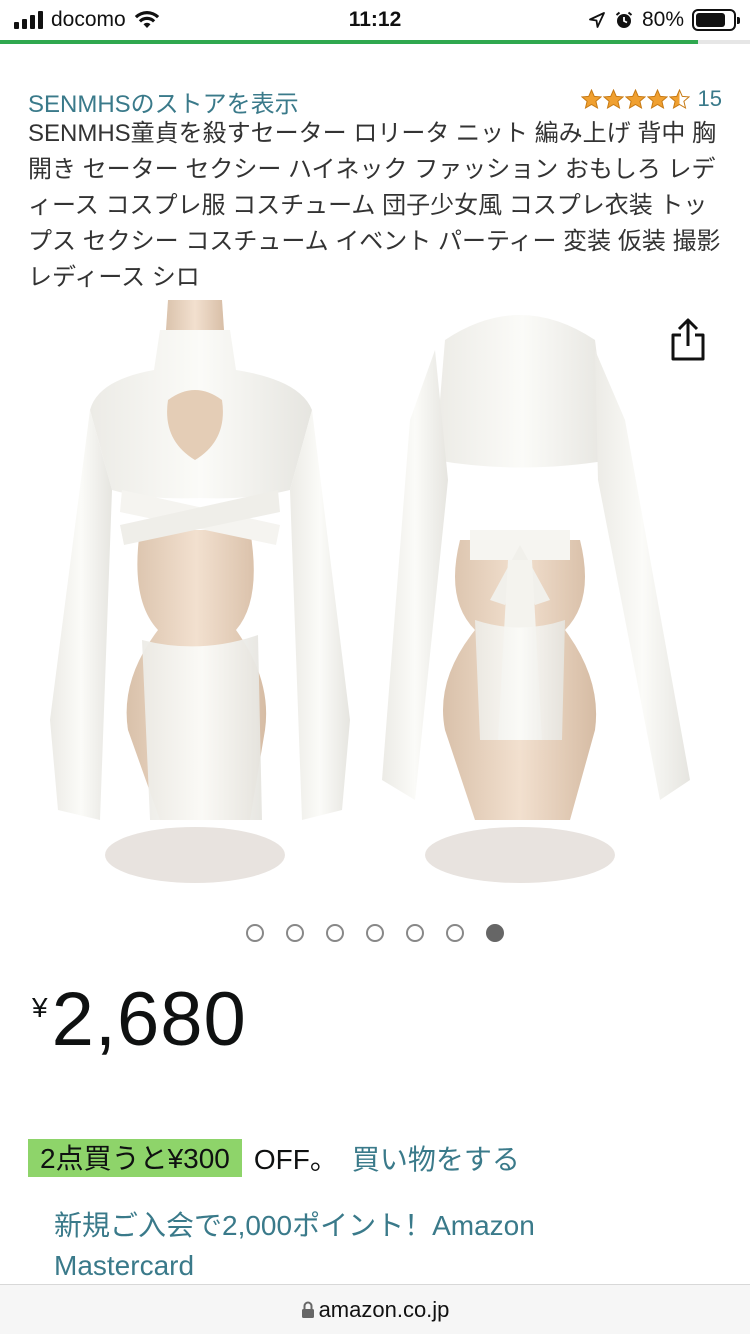 This screenshot has width=750, height=1334. I want to click on price: ¥ 2,680, so click(139, 1020).